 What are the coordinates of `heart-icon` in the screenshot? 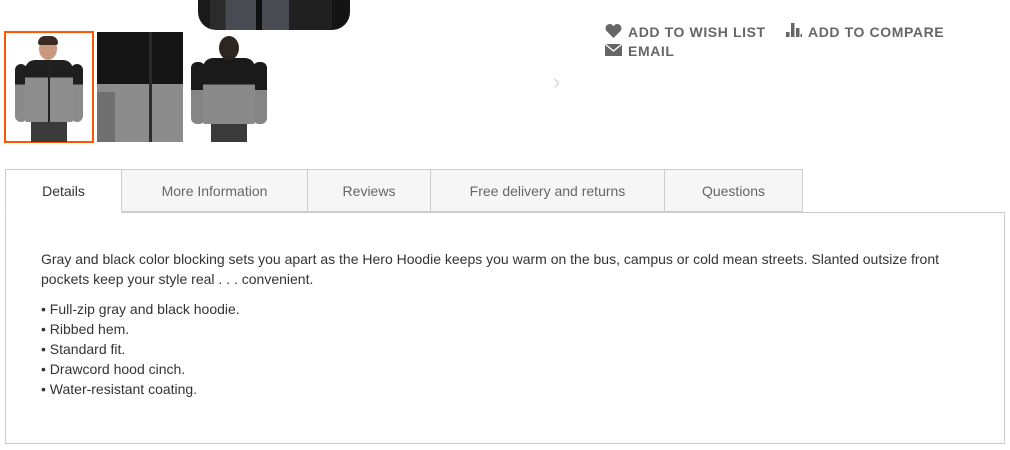 It's located at (613, 32).